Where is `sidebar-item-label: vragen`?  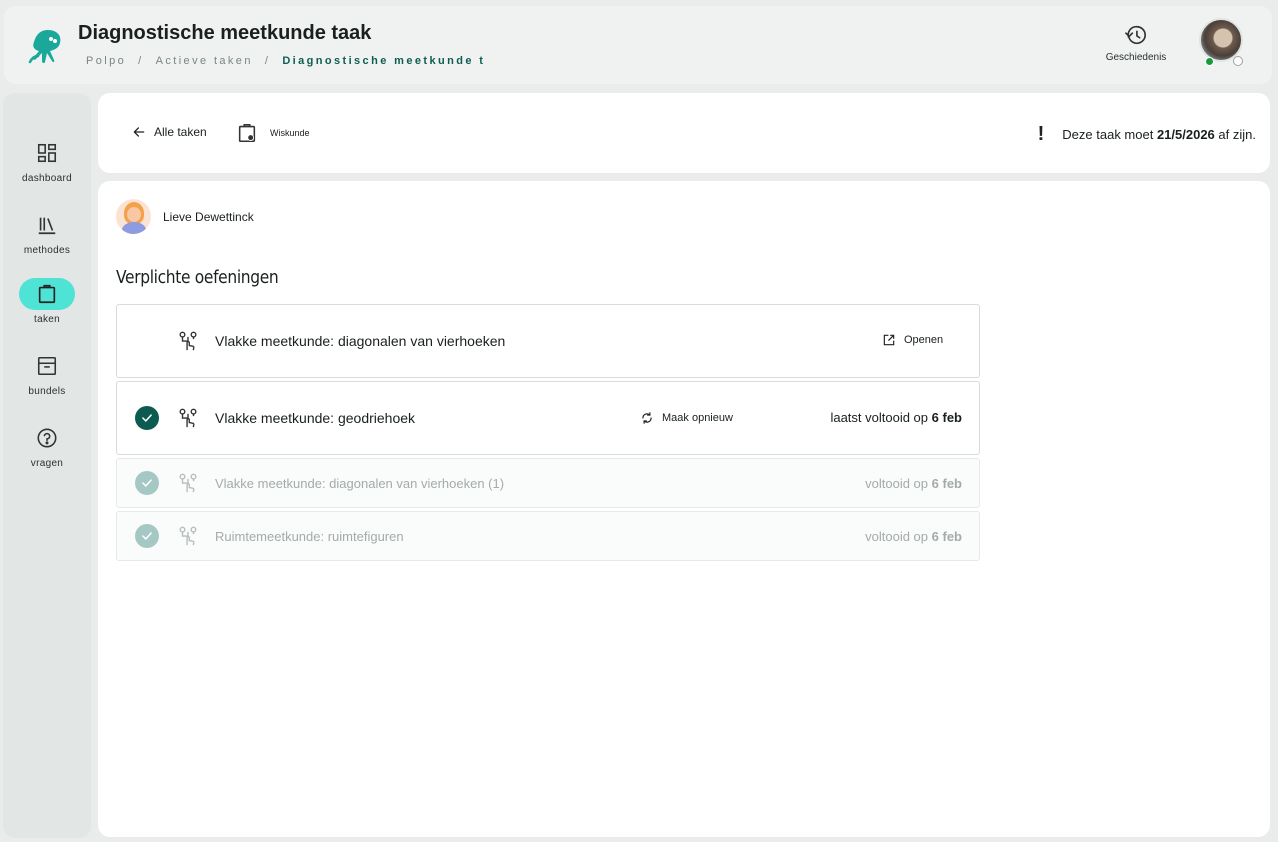
sidebar-item-label: vragen is located at coordinates (47, 463).